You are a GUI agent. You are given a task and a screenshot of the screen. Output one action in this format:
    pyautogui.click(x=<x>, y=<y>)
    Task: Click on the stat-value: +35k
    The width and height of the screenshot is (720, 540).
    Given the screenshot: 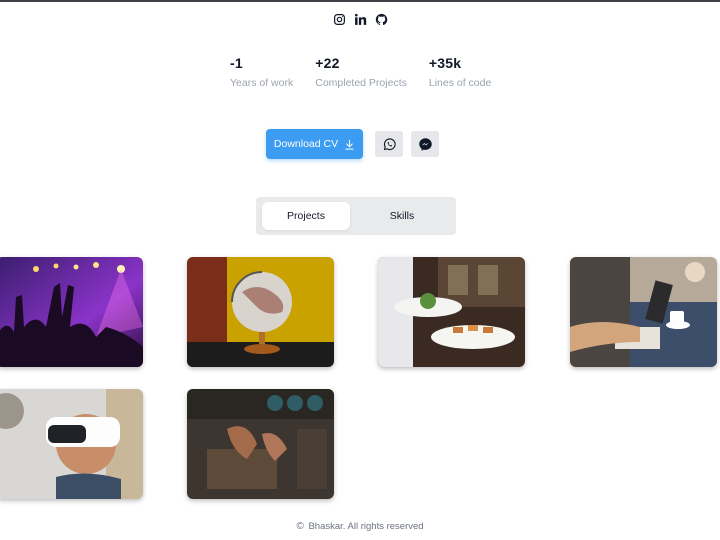 What is the action you would take?
    pyautogui.click(x=445, y=63)
    